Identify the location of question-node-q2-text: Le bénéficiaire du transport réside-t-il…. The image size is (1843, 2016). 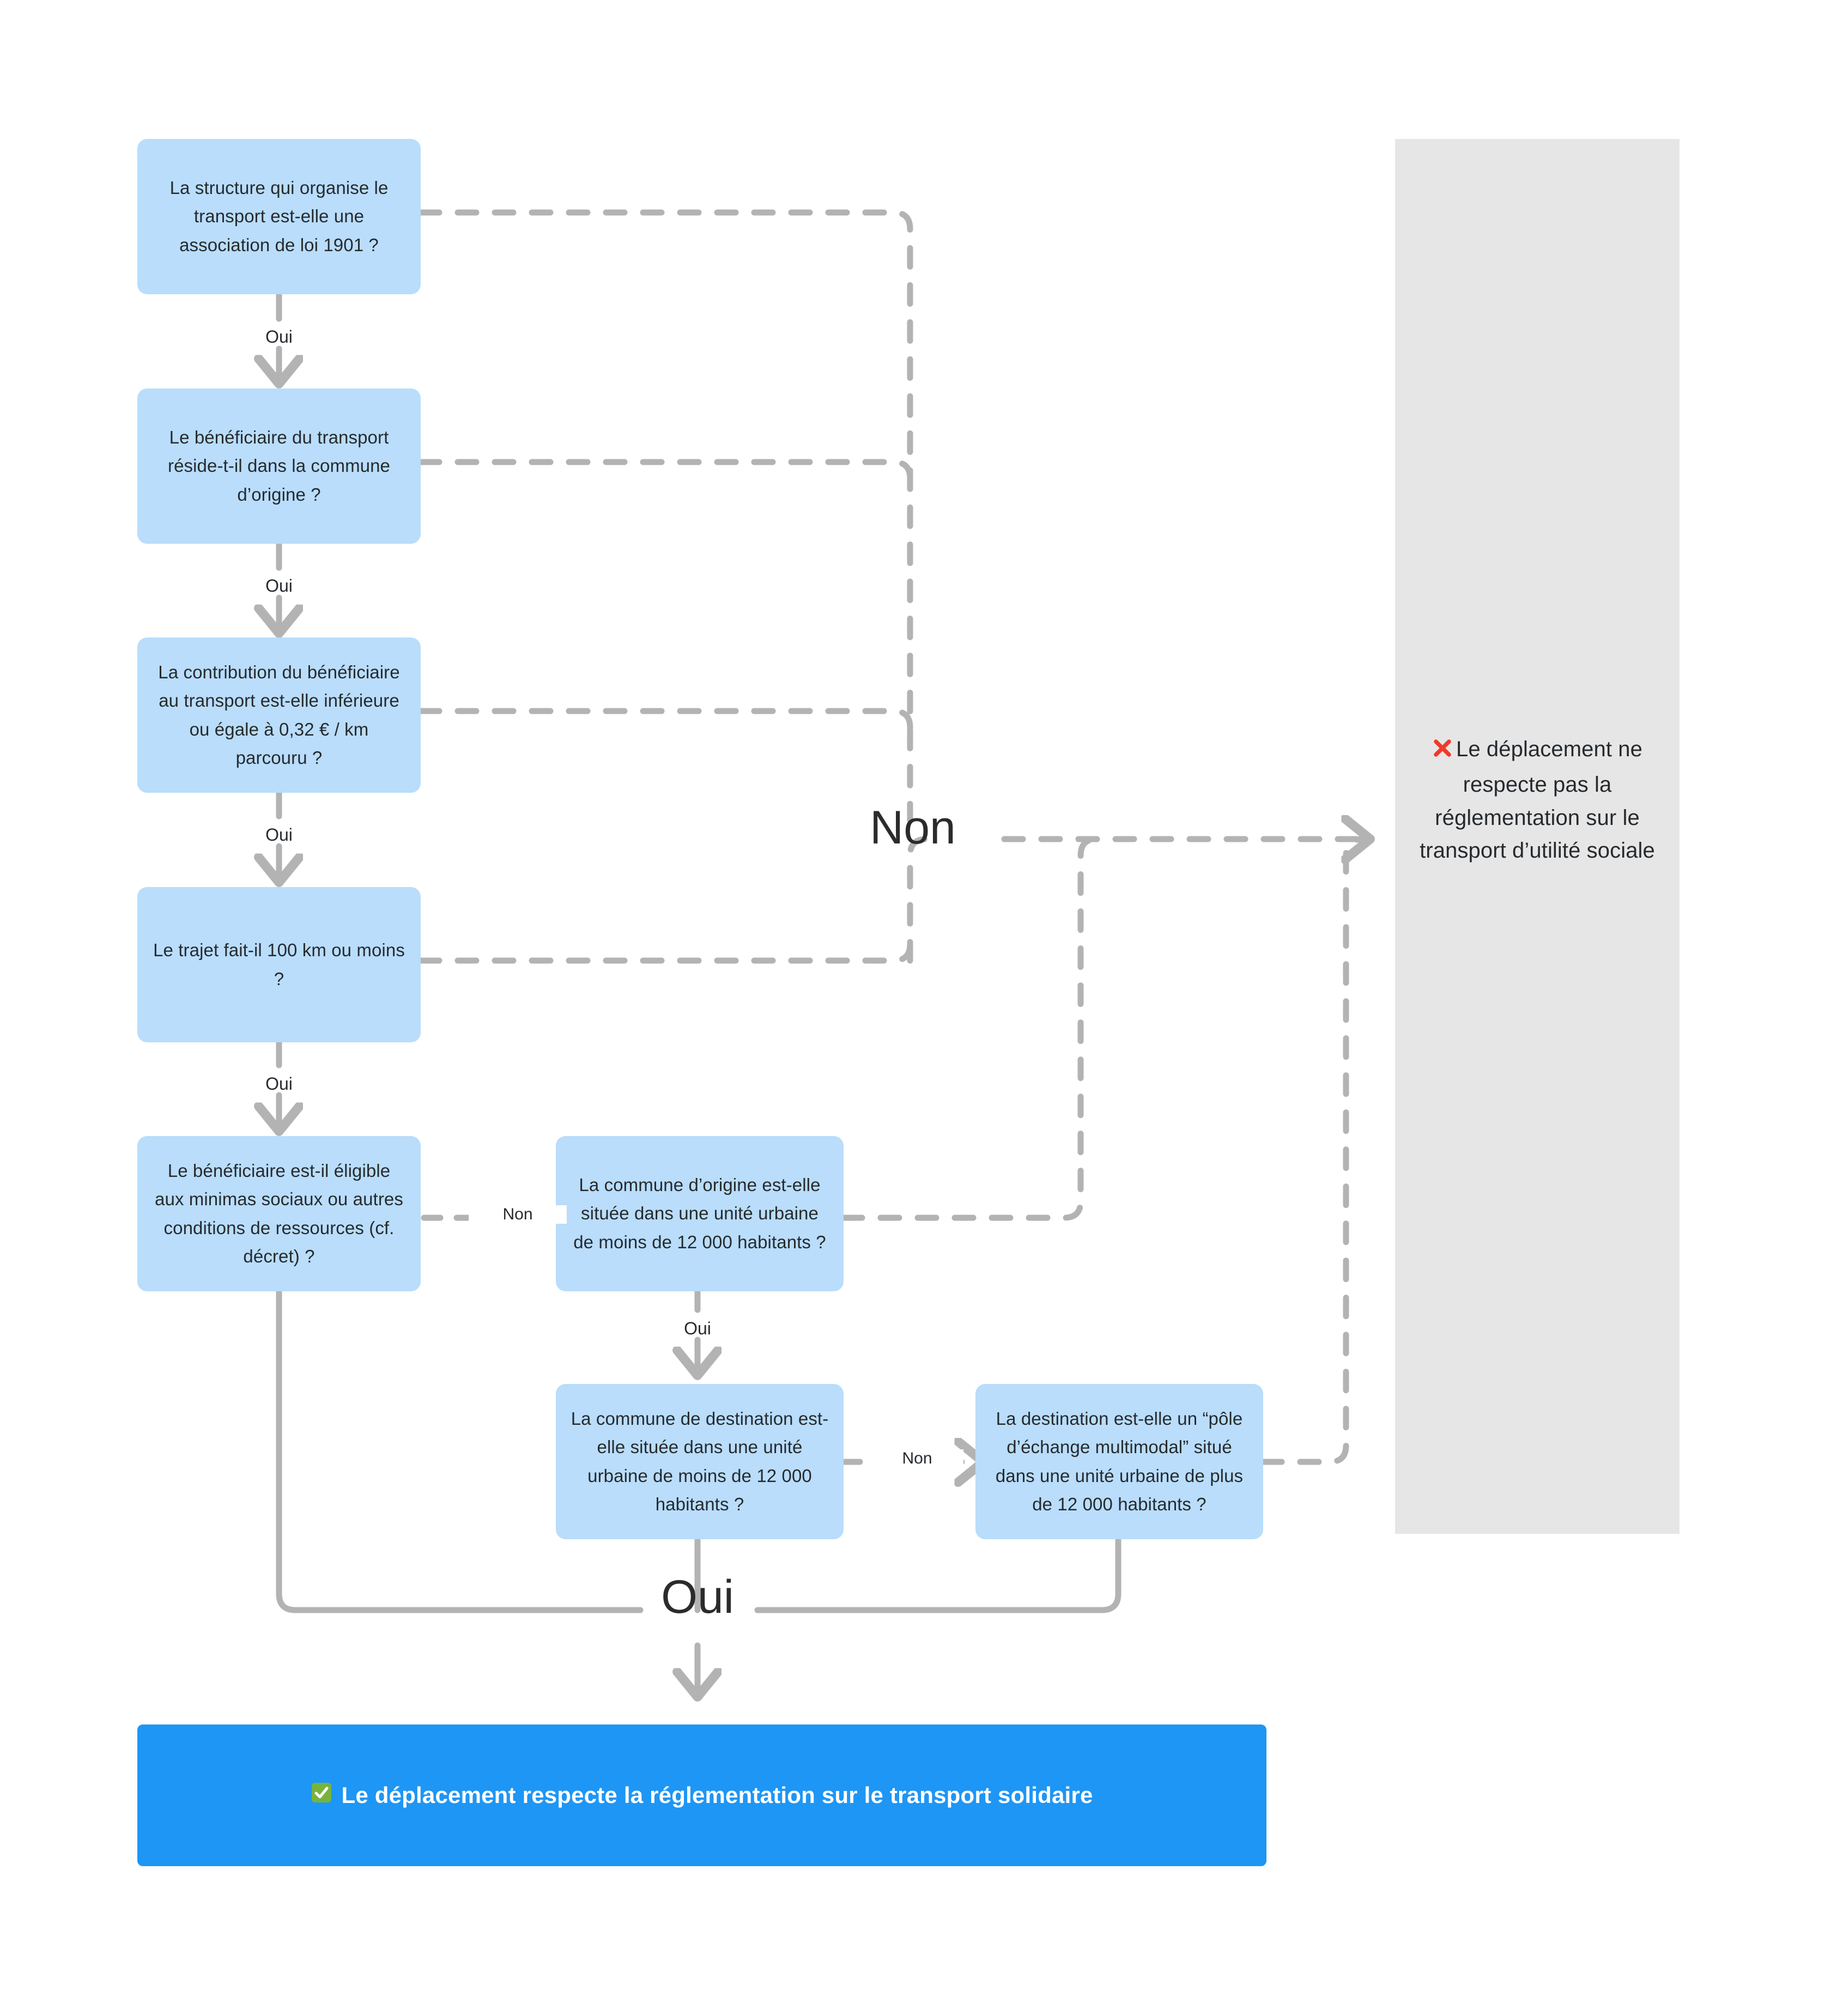
(279, 466).